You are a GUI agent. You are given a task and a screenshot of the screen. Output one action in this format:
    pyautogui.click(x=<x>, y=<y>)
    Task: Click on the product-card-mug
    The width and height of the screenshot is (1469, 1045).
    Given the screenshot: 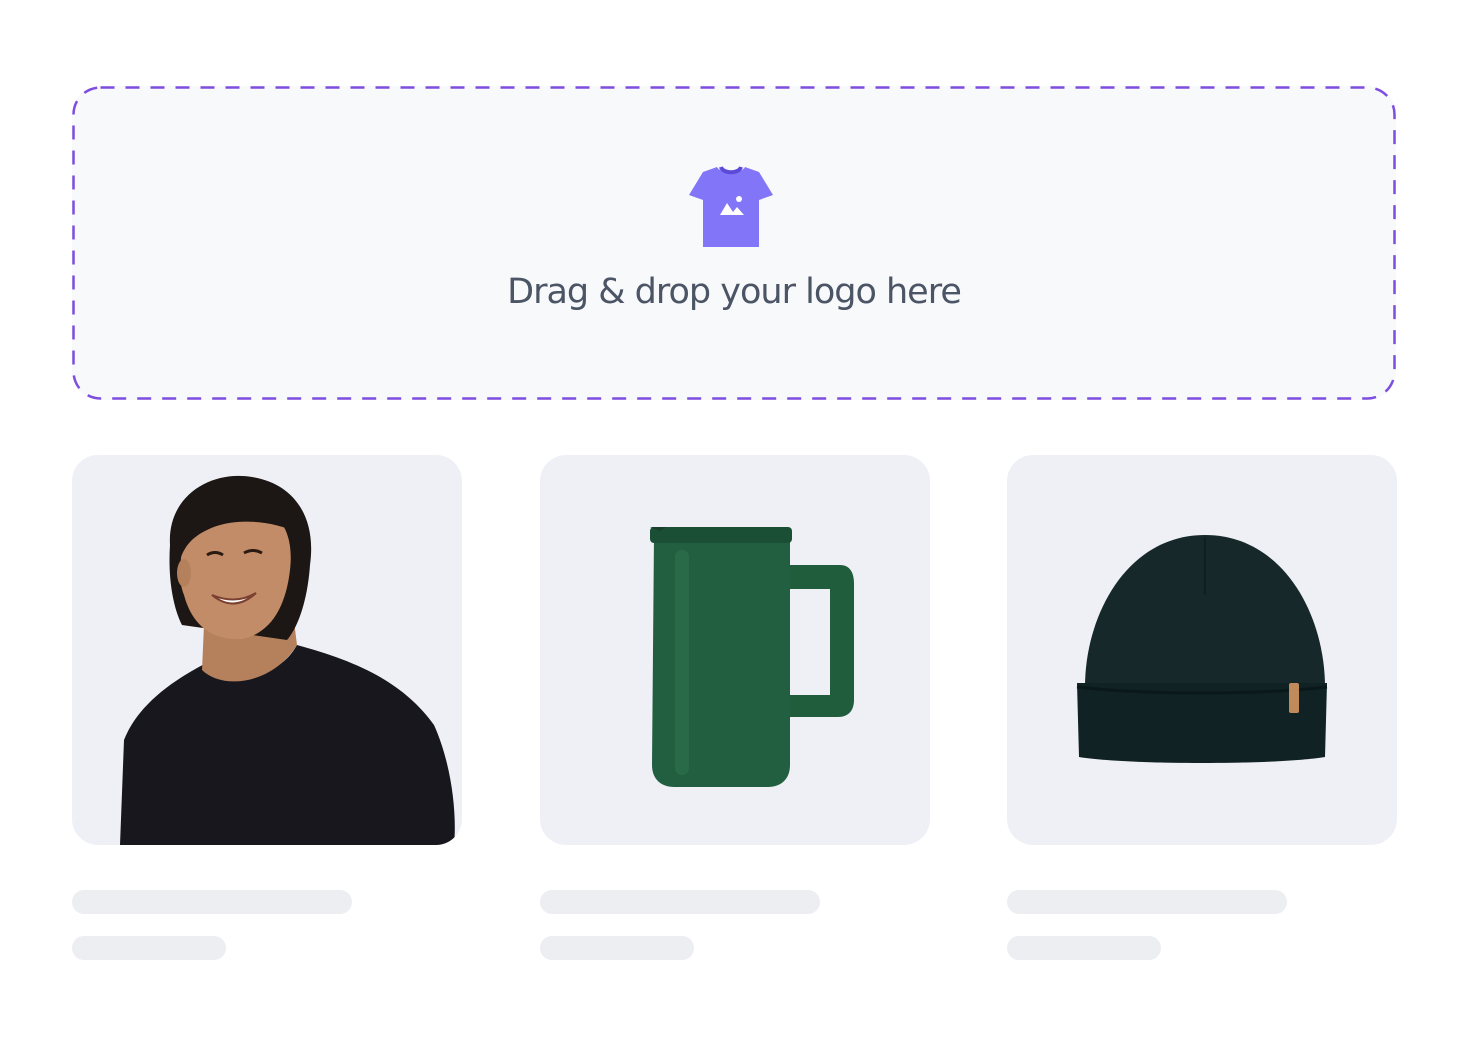 What is the action you would take?
    pyautogui.click(x=735, y=650)
    